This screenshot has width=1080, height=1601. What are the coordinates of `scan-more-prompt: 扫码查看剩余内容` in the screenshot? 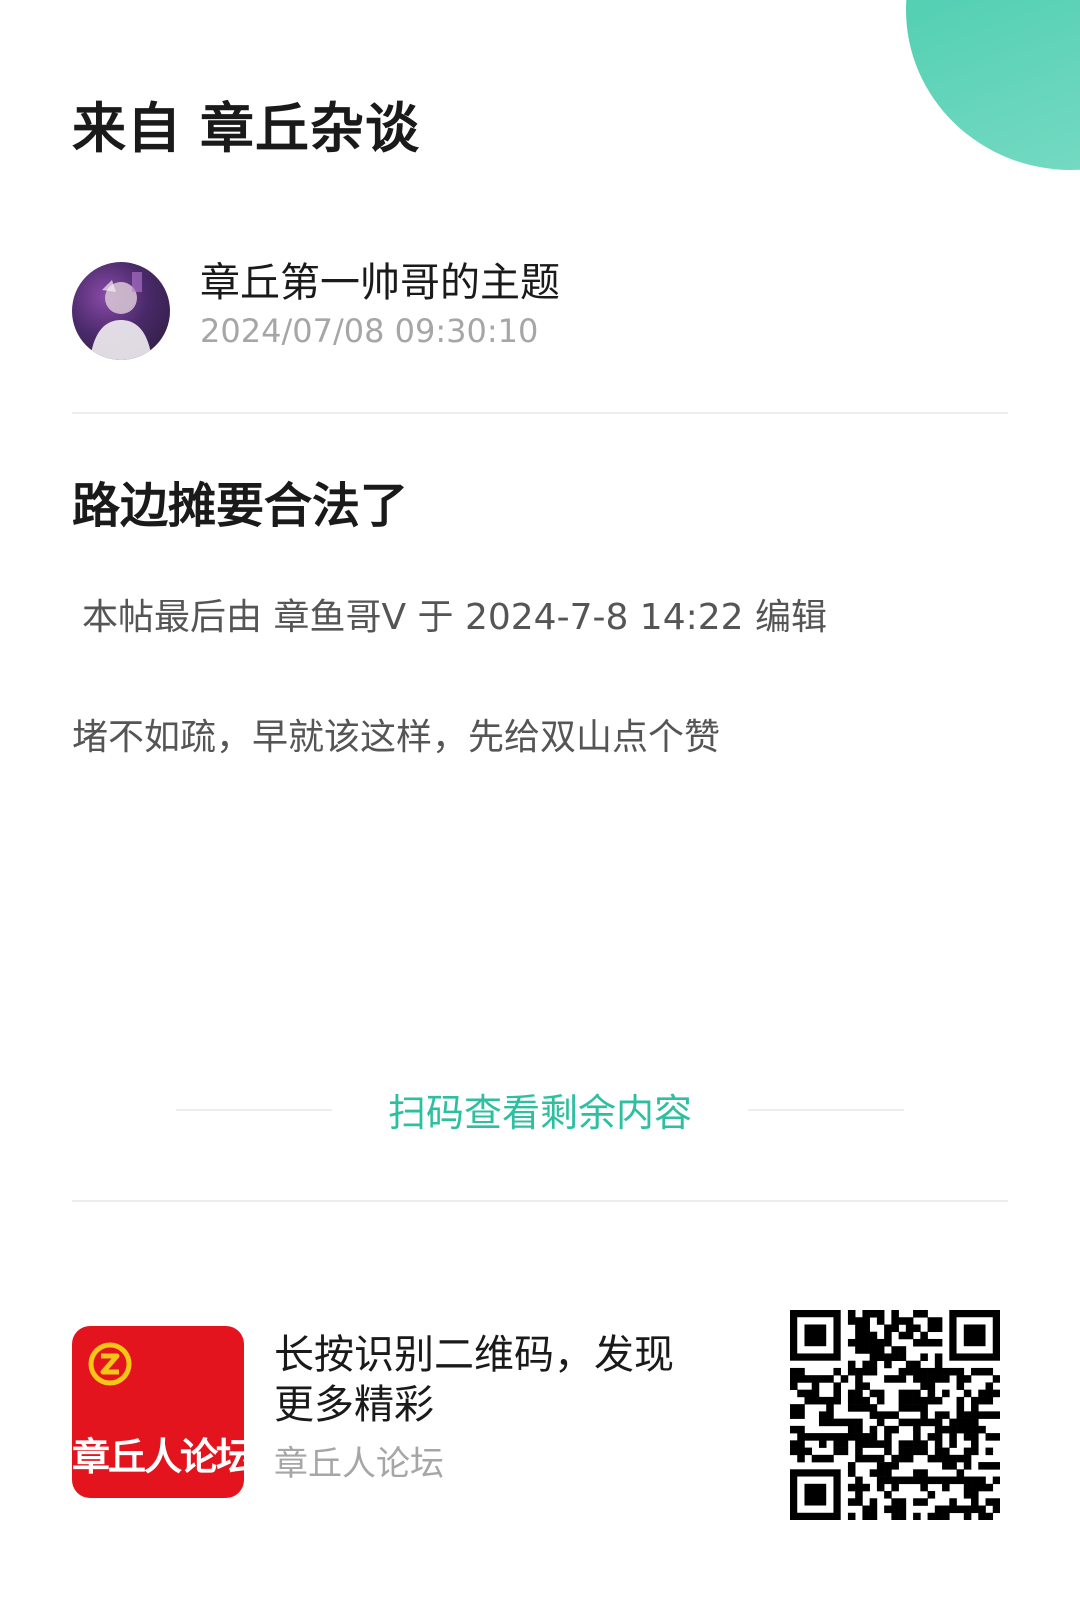 It's located at (540, 1110).